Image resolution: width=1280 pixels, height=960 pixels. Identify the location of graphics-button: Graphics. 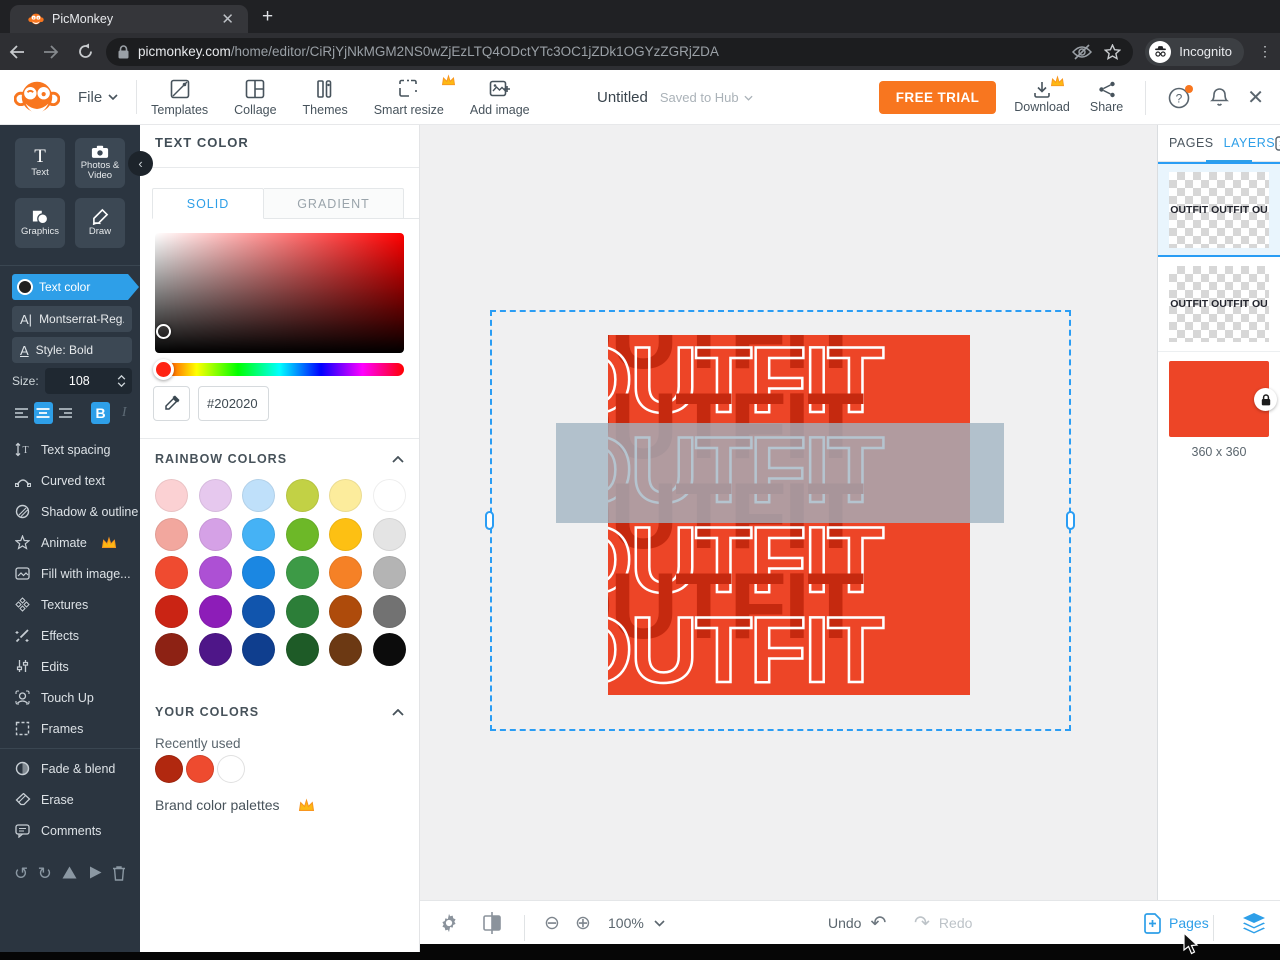
(40, 223).